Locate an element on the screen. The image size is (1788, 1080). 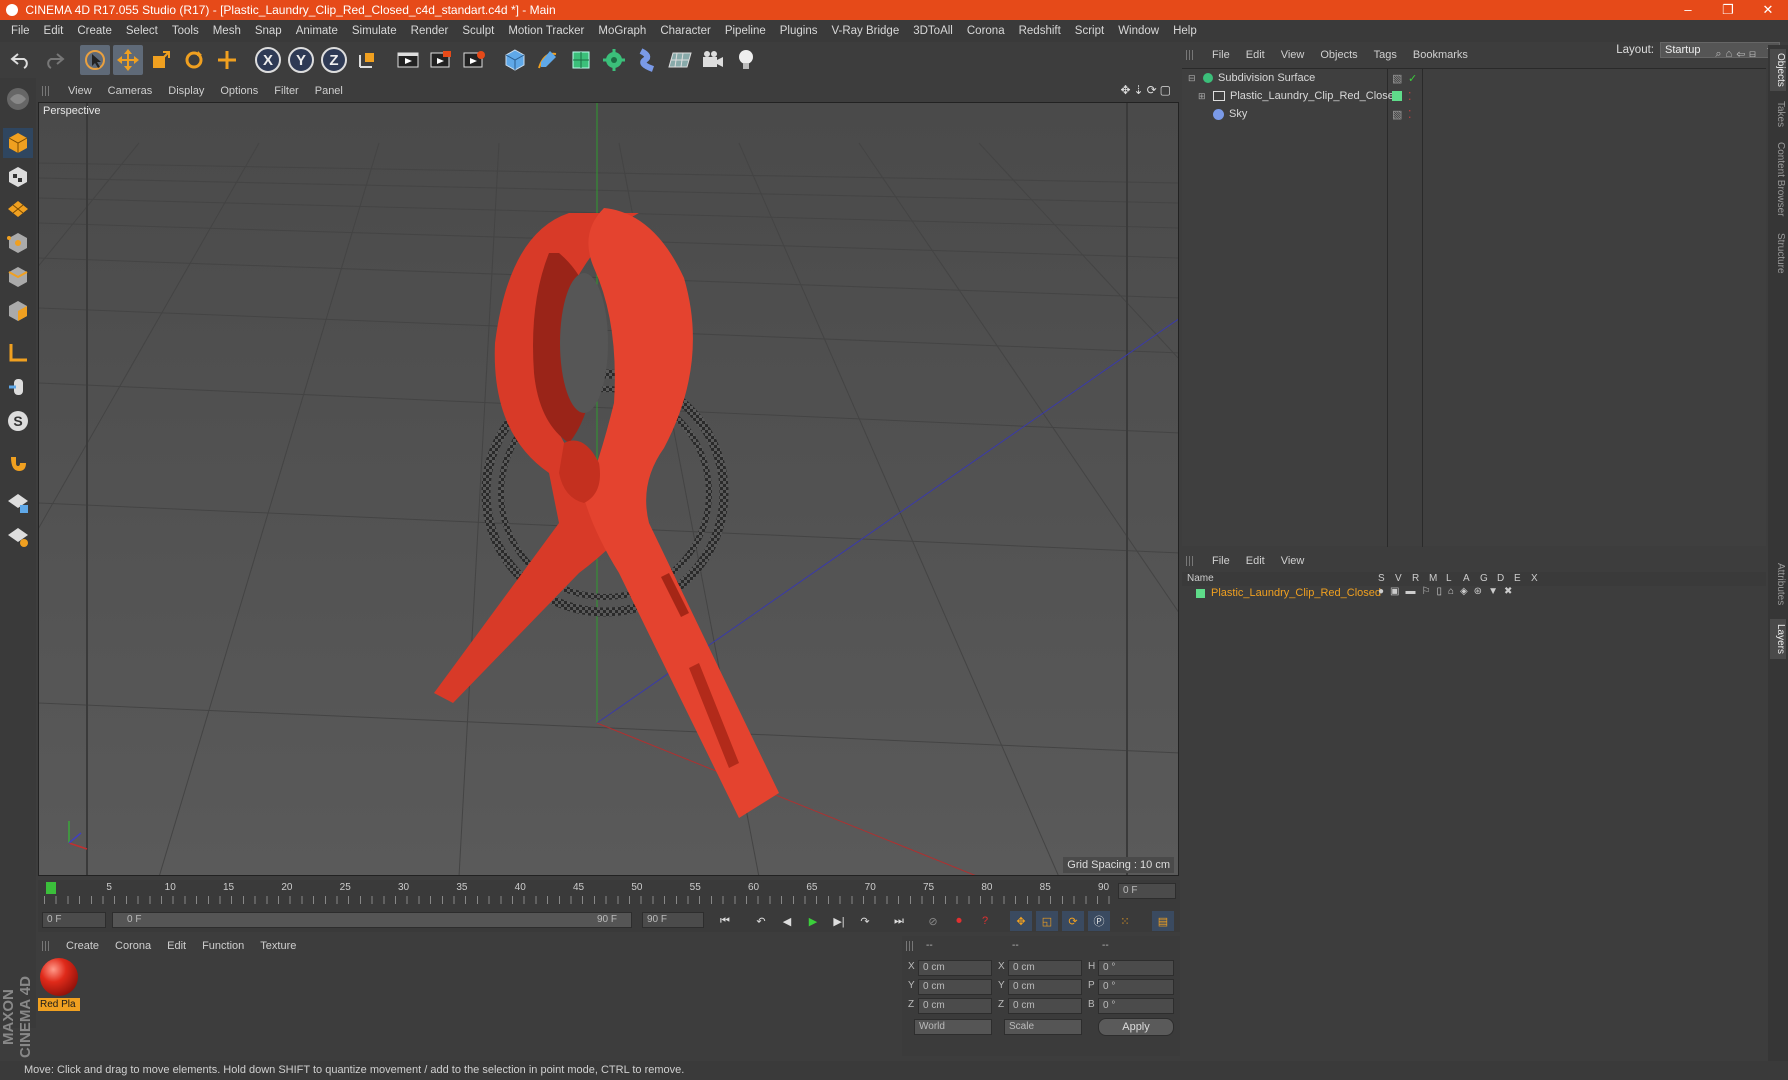
workplane-lock-button is located at coordinates (18, 503).